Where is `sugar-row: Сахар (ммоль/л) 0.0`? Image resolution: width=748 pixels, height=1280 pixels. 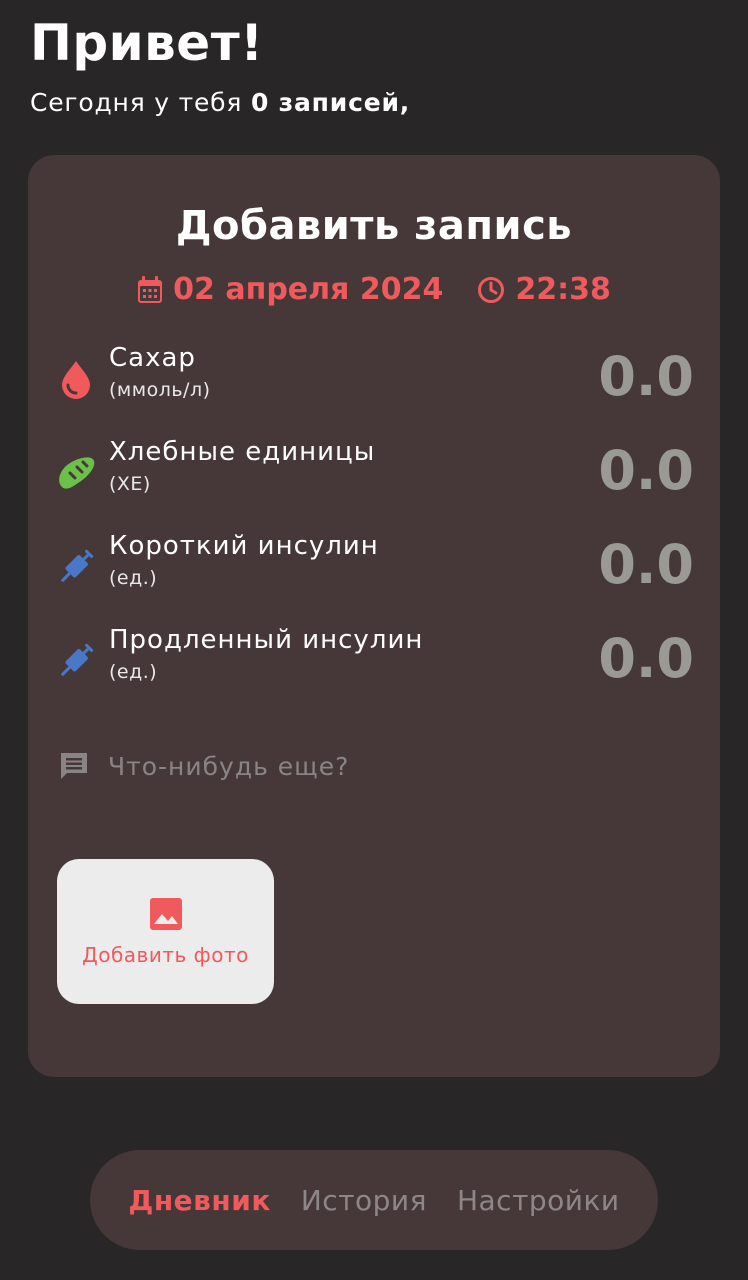 sugar-row: Сахар (ммоль/л) 0.0 is located at coordinates (374, 378).